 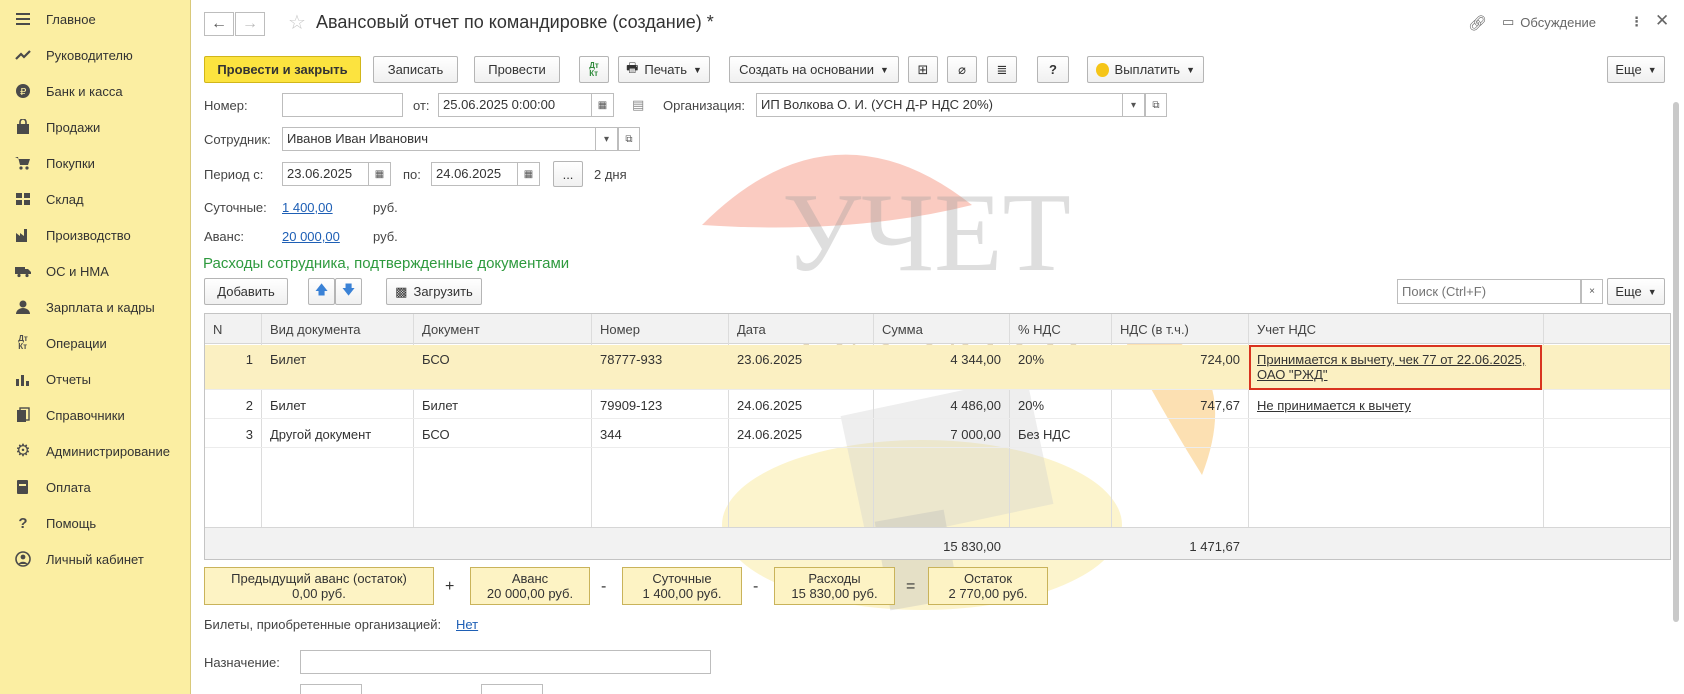 What do you see at coordinates (1477, 23) in the screenshot?
I see `link-icon: 🔗︎` at bounding box center [1477, 23].